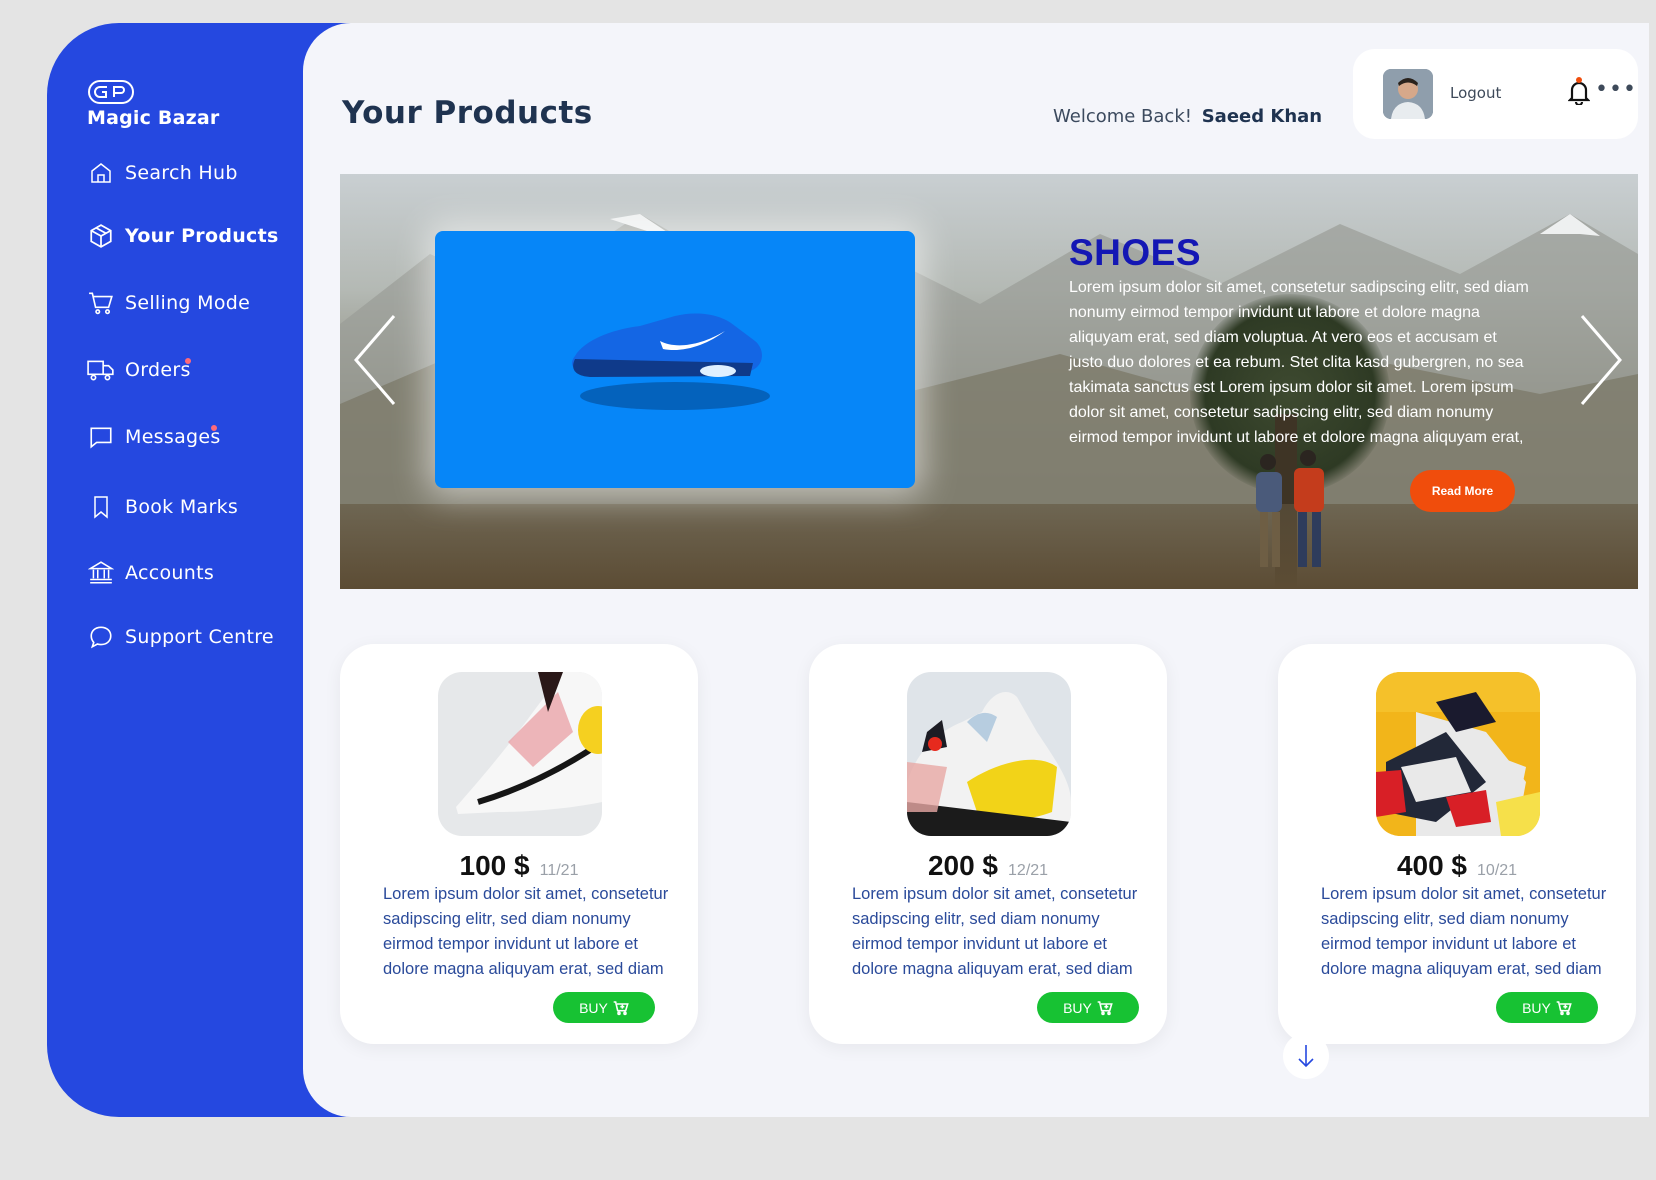 The width and height of the screenshot is (1656, 1180). I want to click on welcome-message: Welcome Back! Saeed Khan, so click(1187, 116).